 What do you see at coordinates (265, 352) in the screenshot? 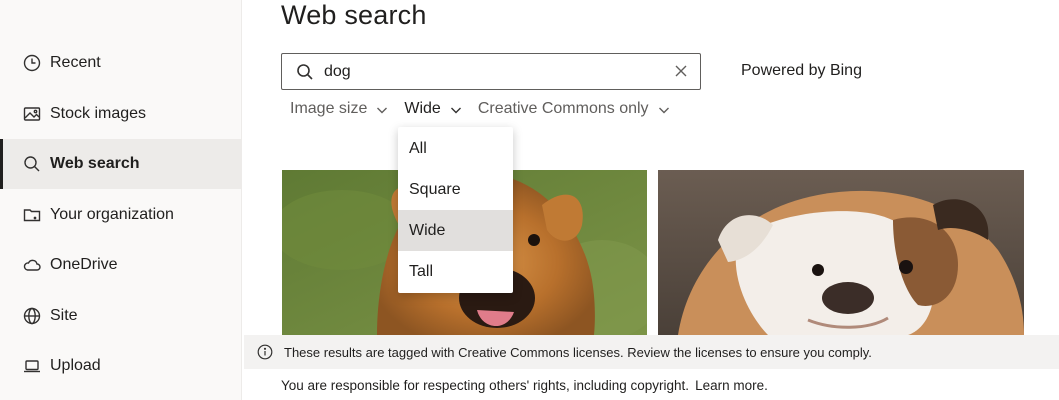
I see `info-icon` at bounding box center [265, 352].